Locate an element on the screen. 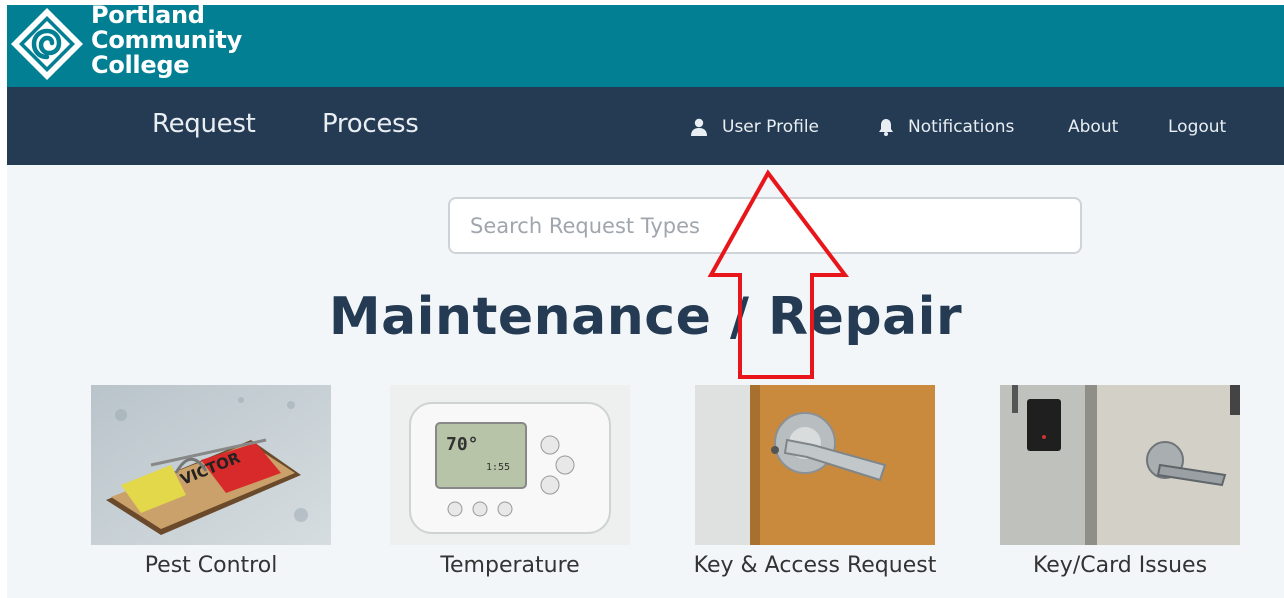  logo-wordmark: Portland Community College is located at coordinates (166, 41).